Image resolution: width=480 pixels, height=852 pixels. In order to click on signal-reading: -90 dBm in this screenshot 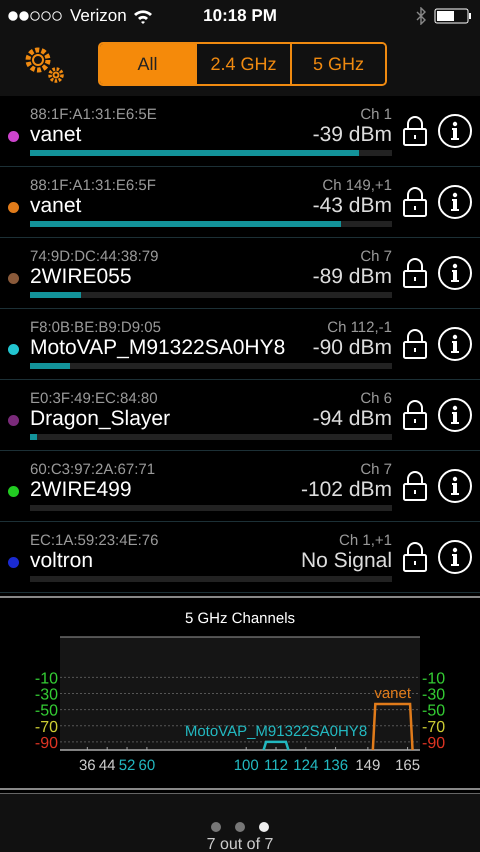, I will do `click(352, 348)`.